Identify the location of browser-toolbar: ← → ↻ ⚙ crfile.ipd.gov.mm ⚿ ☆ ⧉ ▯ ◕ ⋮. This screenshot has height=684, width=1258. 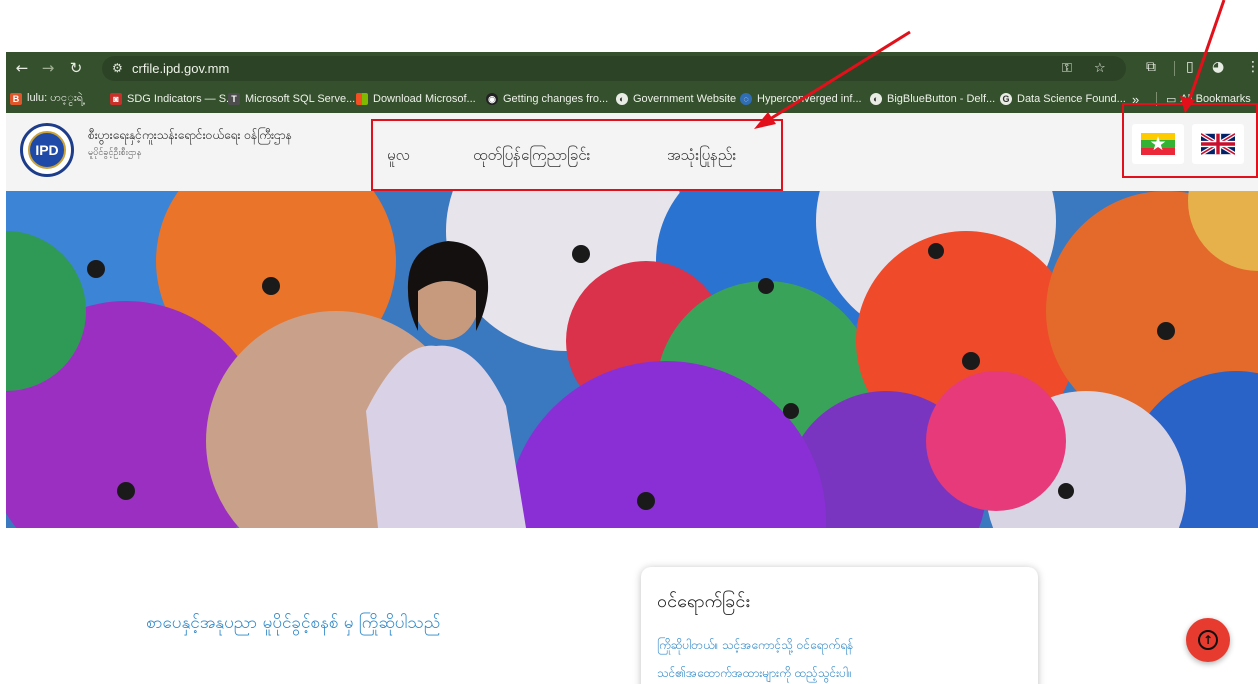
(632, 68).